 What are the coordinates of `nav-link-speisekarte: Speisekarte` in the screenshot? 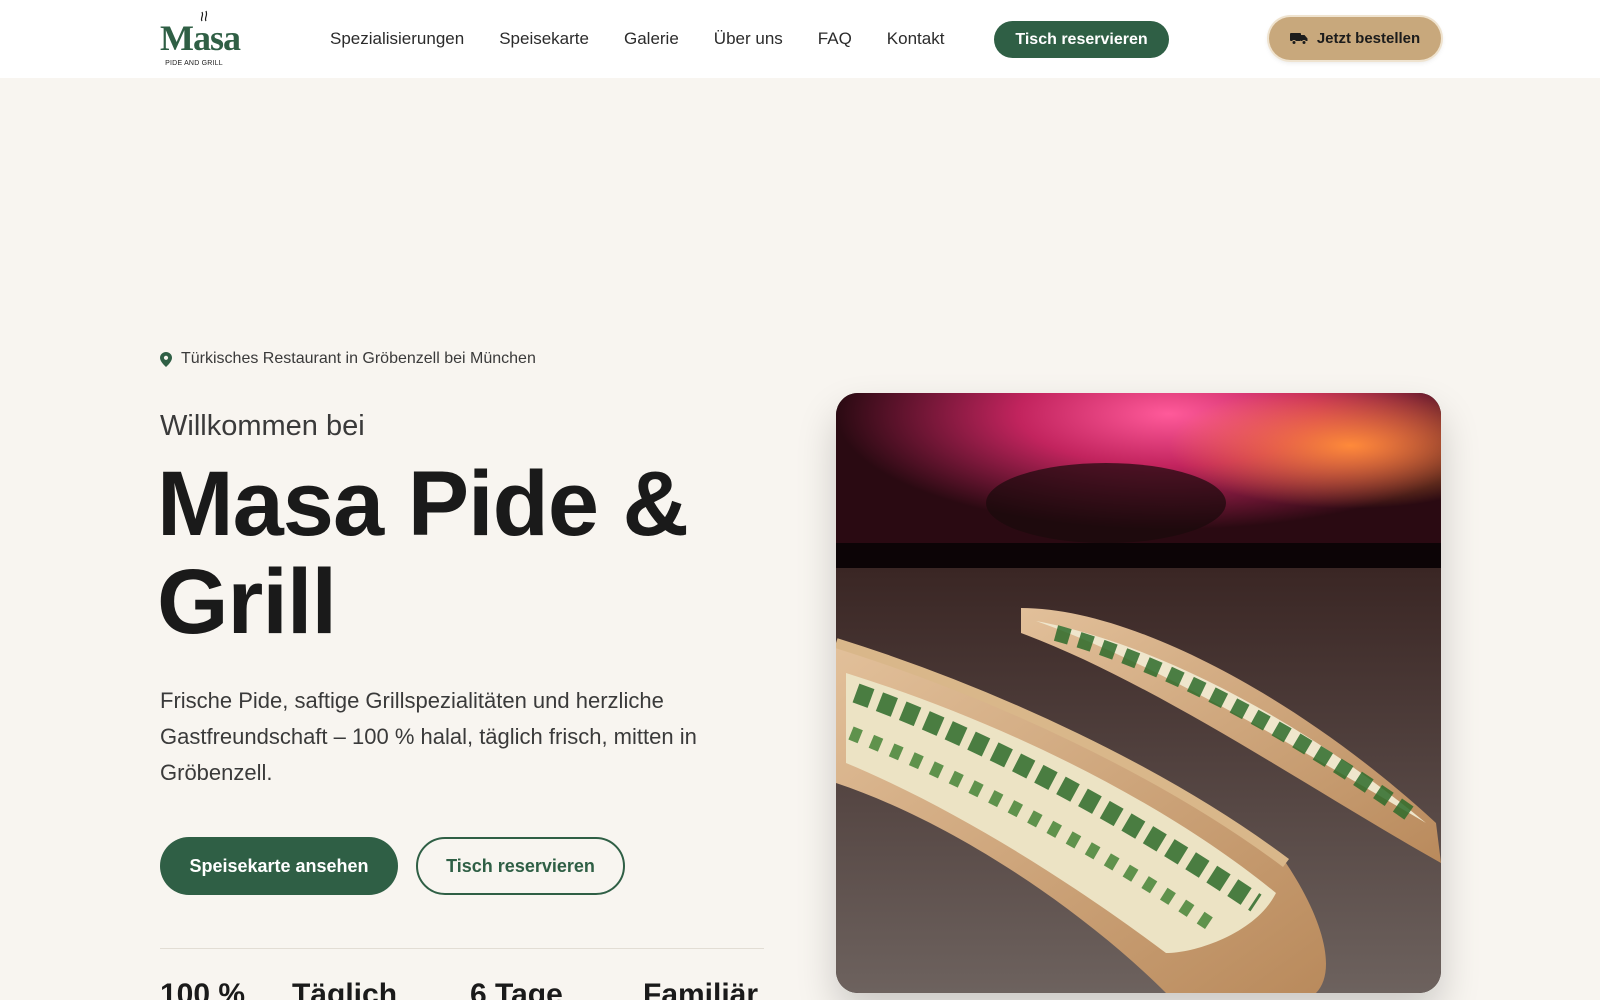 It's located at (544, 39).